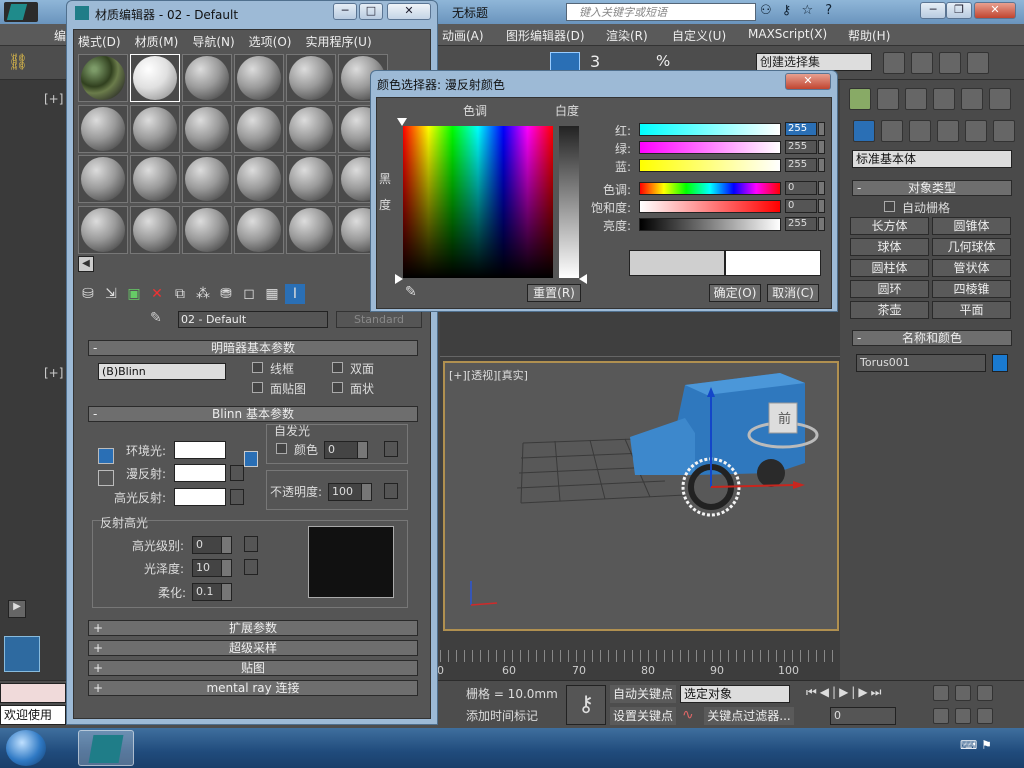 The width and height of the screenshot is (1024, 768). I want to click on opacity-spinner: 100, so click(350, 492).